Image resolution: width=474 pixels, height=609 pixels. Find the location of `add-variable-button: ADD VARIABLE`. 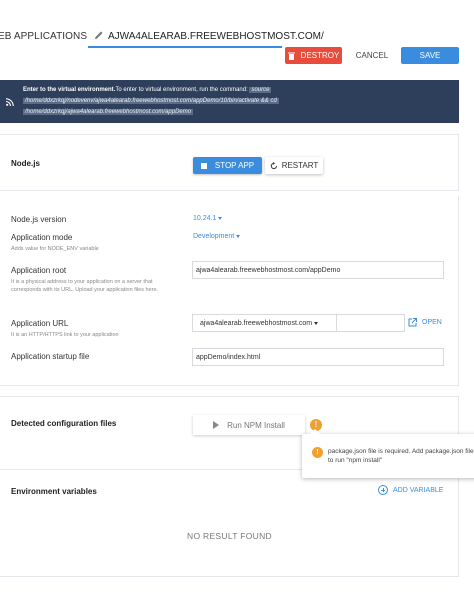

add-variable-button: ADD VARIABLE is located at coordinates (410, 490).